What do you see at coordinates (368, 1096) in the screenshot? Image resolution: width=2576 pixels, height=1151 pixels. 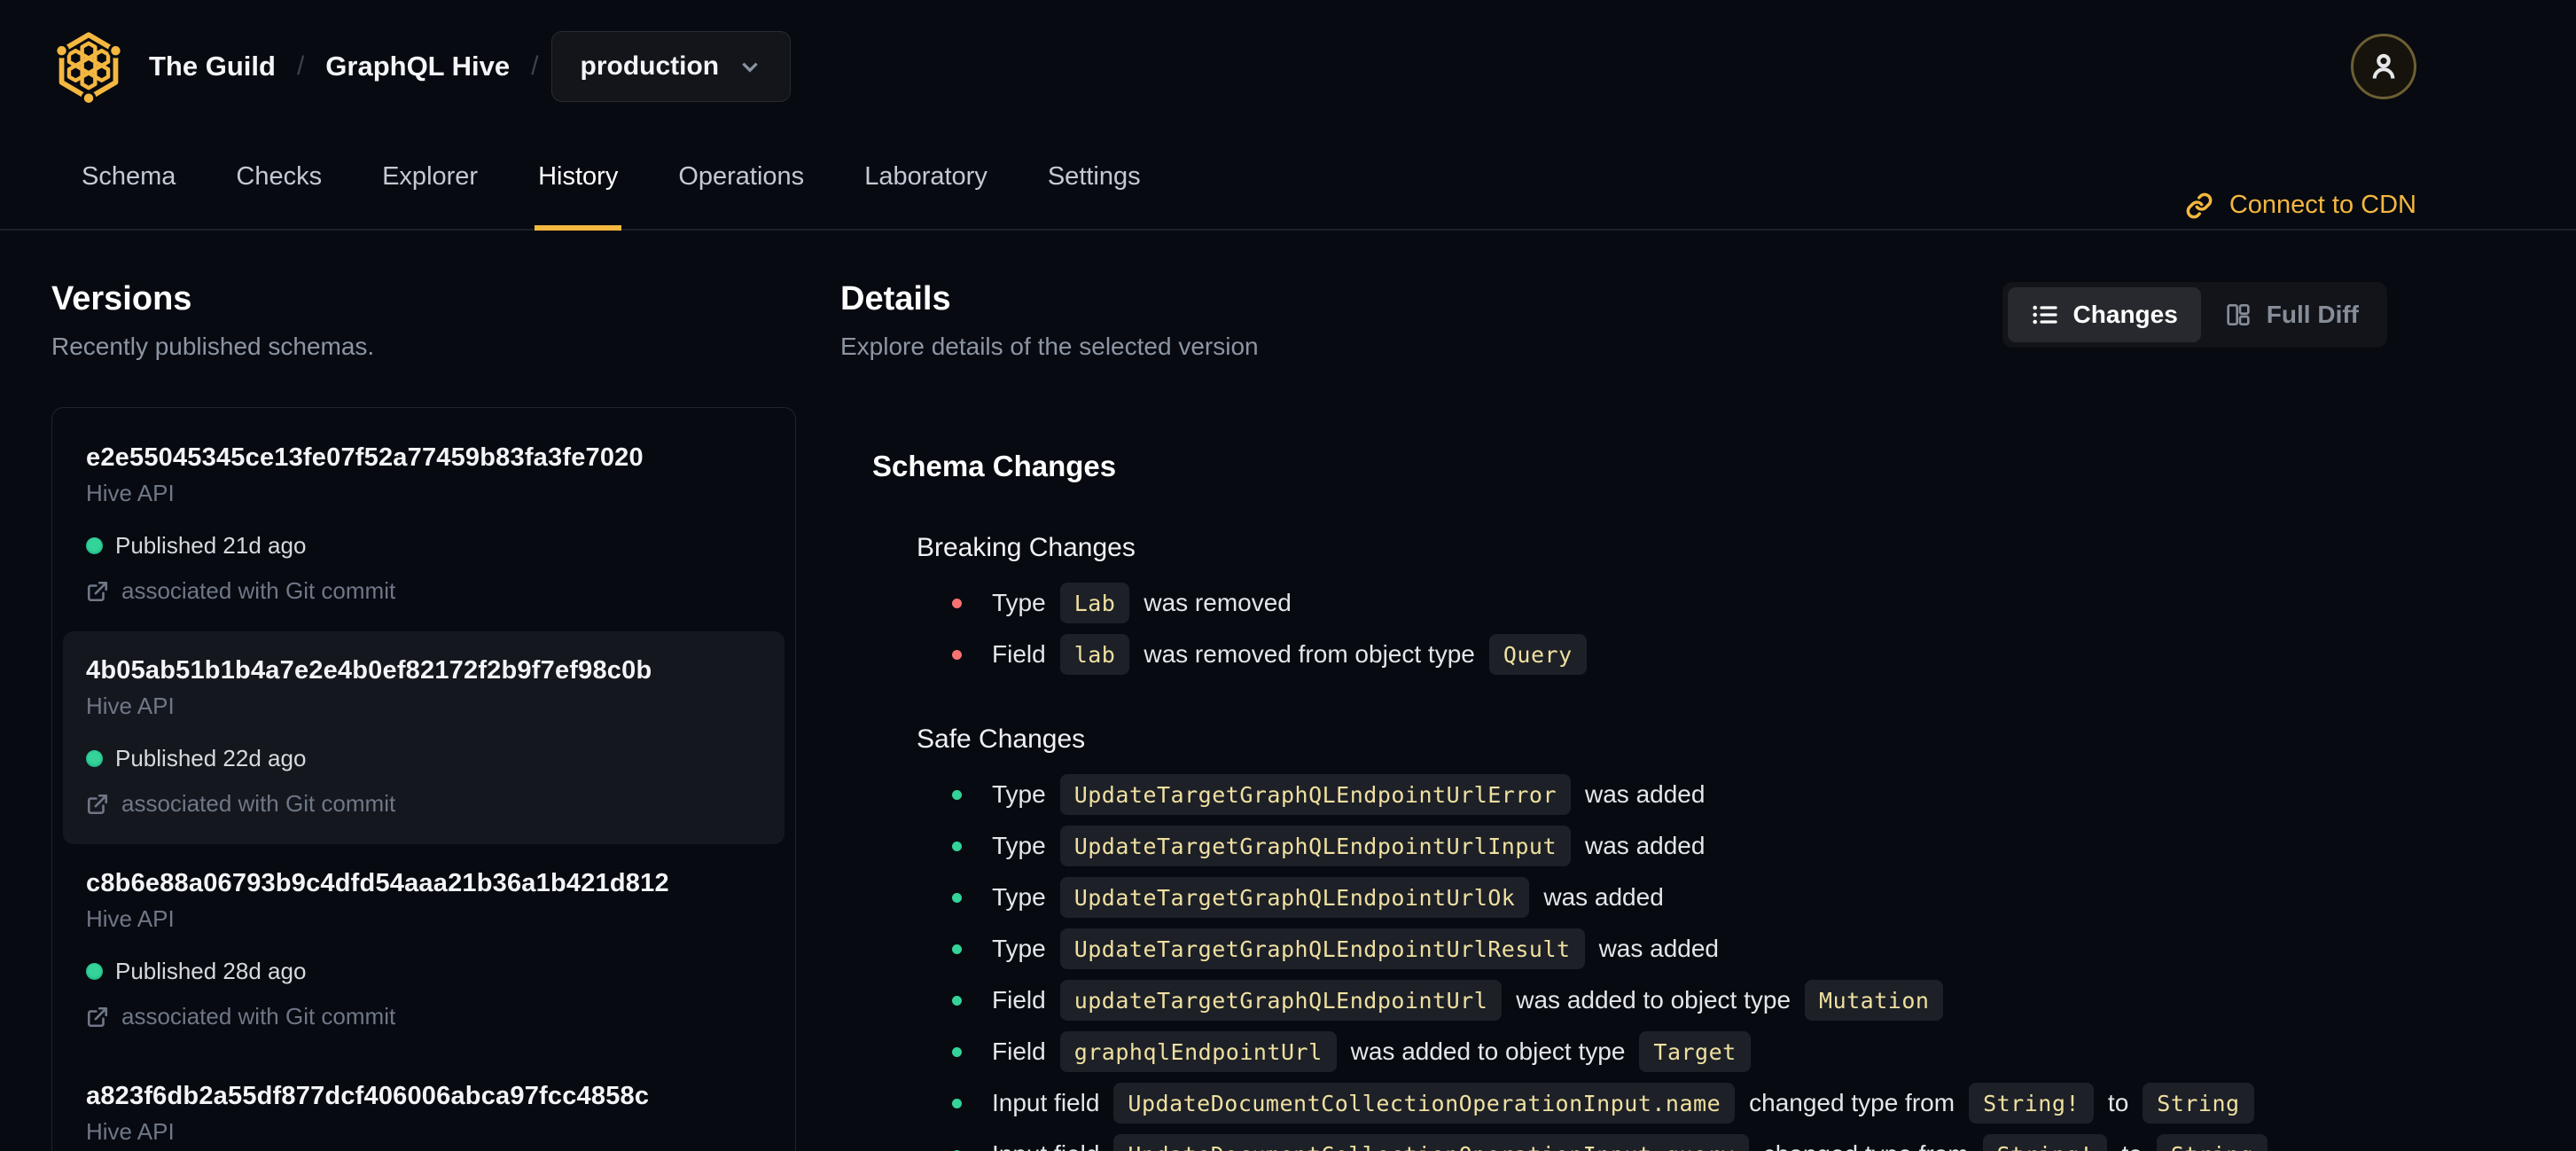 I see `version-hash: a823f6db2a55df877dcf406006abca97fcc4858c` at bounding box center [368, 1096].